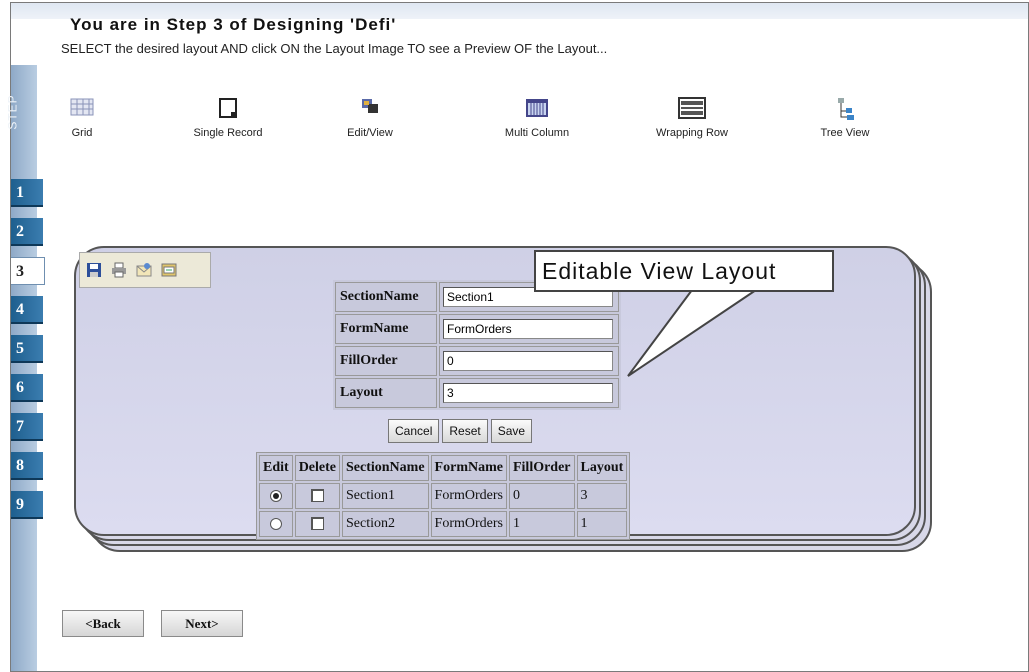 The height and width of the screenshot is (672, 1029). I want to click on next-button: Next>, so click(202, 623).